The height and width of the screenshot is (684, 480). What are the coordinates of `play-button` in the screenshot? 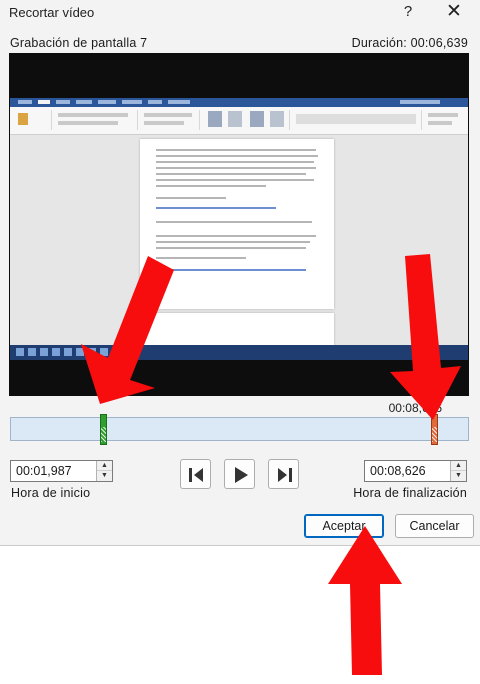 It's located at (239, 474).